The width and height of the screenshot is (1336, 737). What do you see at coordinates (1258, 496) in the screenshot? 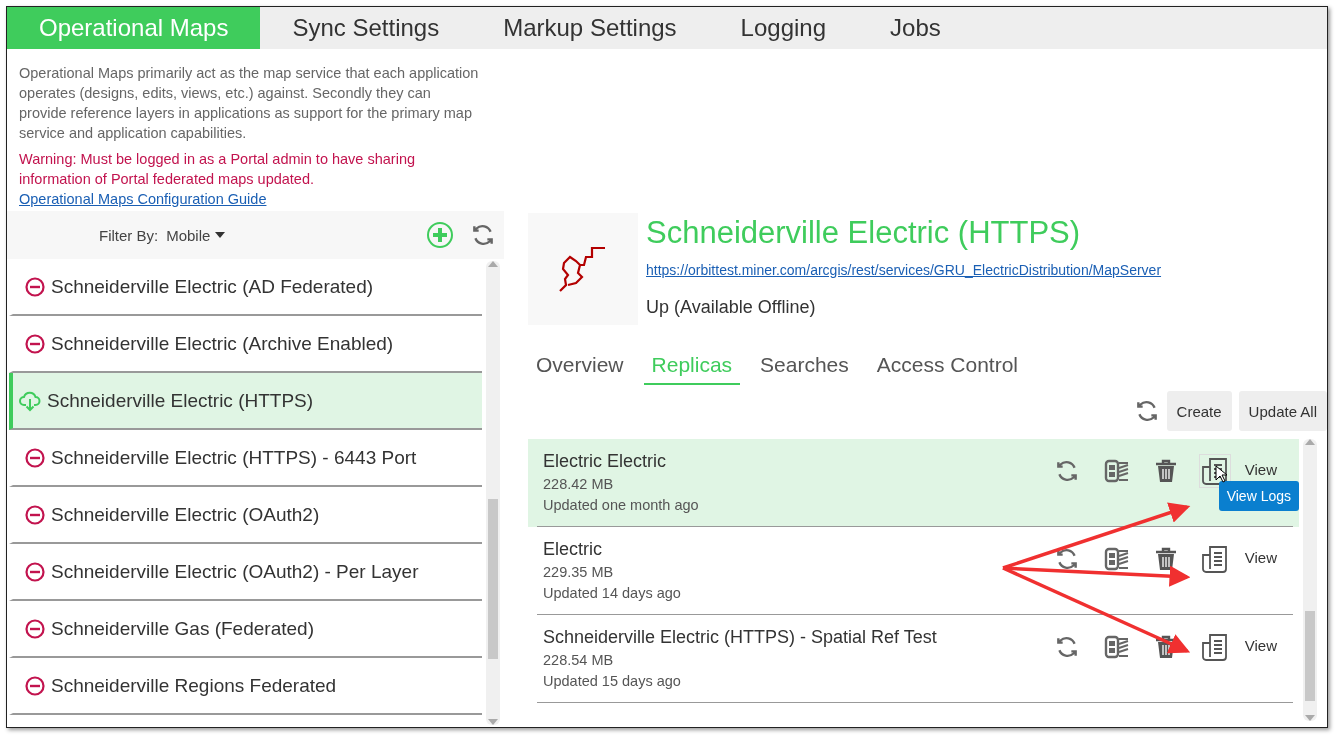
I see `tooltip: View Logs` at bounding box center [1258, 496].